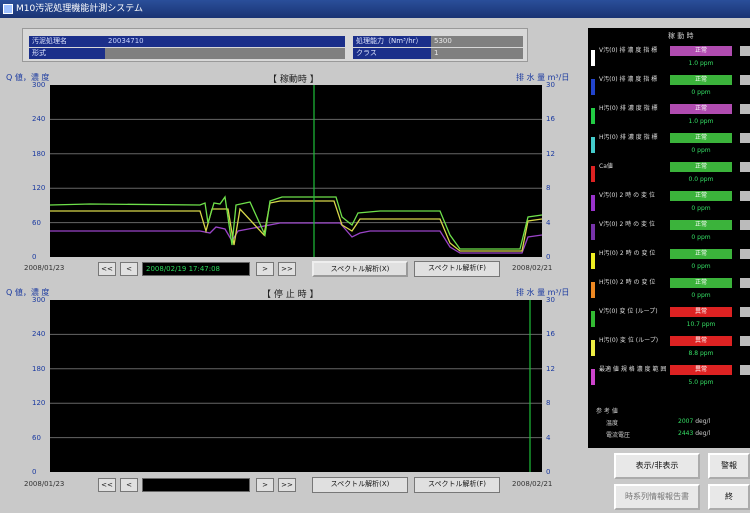  I want to click on sidebar-row: V汚(0) 2 時 の 変 位 正常 0 ppm, so click(669, 232).